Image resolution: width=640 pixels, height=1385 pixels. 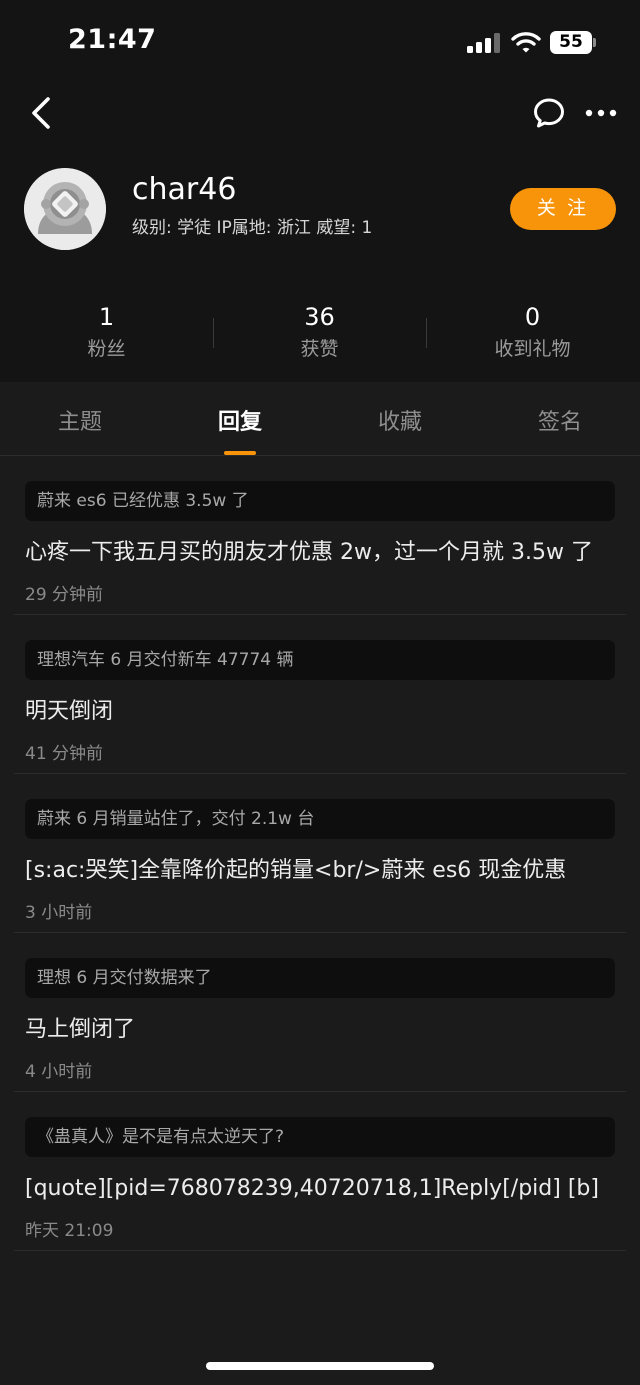 What do you see at coordinates (526, 42) in the screenshot?
I see `wifi-icon` at bounding box center [526, 42].